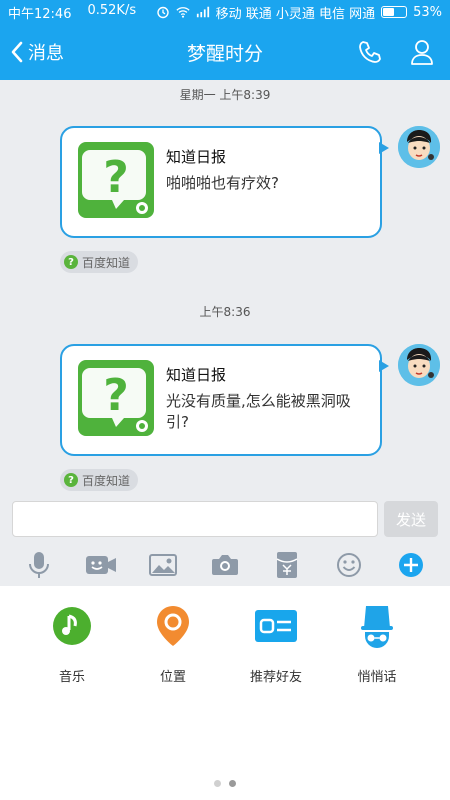  What do you see at coordinates (112, 10) in the screenshot?
I see `network-speed: 0.52K/s` at bounding box center [112, 10].